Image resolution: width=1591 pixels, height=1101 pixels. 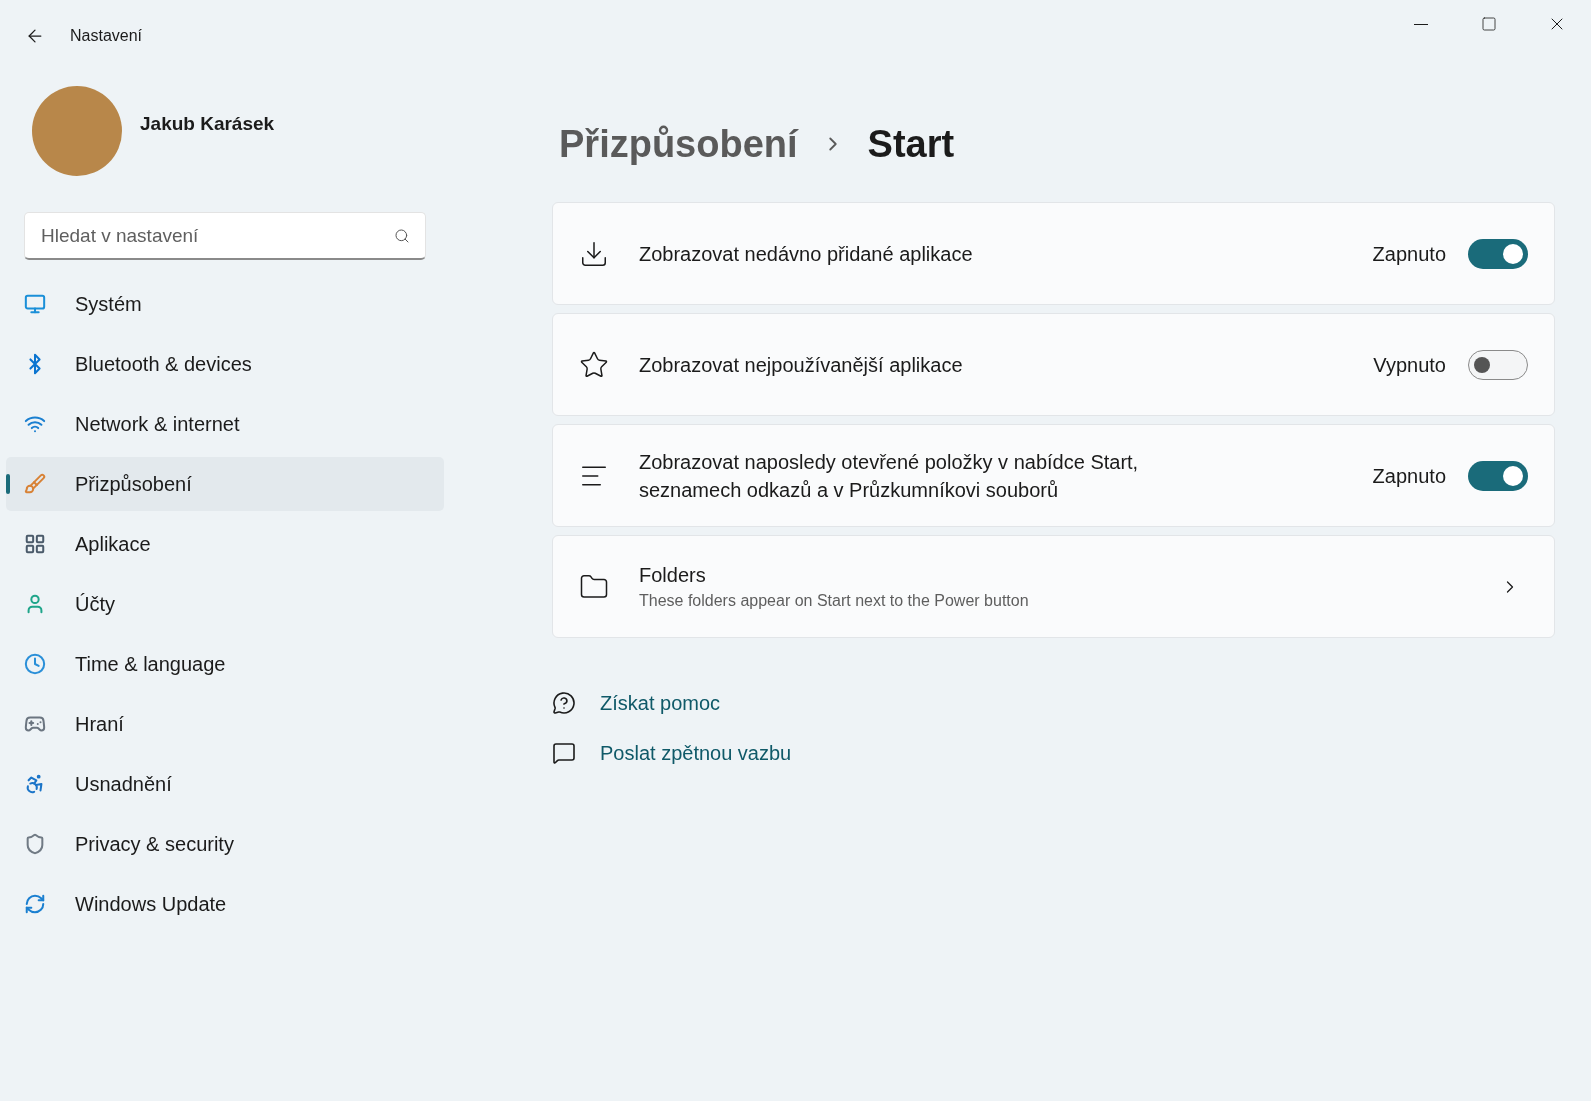 I want to click on search-field: Hledat v nastavení, so click(x=225, y=236).